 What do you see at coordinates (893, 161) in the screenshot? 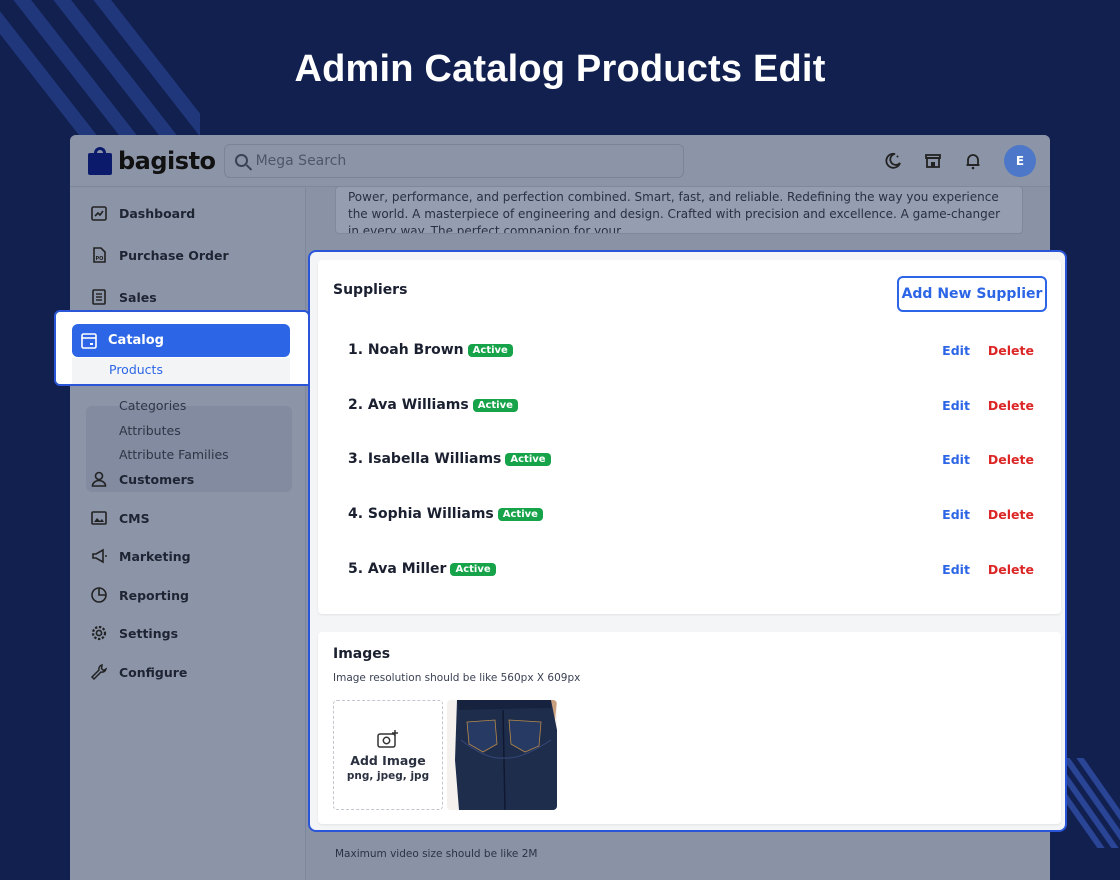
I see `dark-mode-icon` at bounding box center [893, 161].